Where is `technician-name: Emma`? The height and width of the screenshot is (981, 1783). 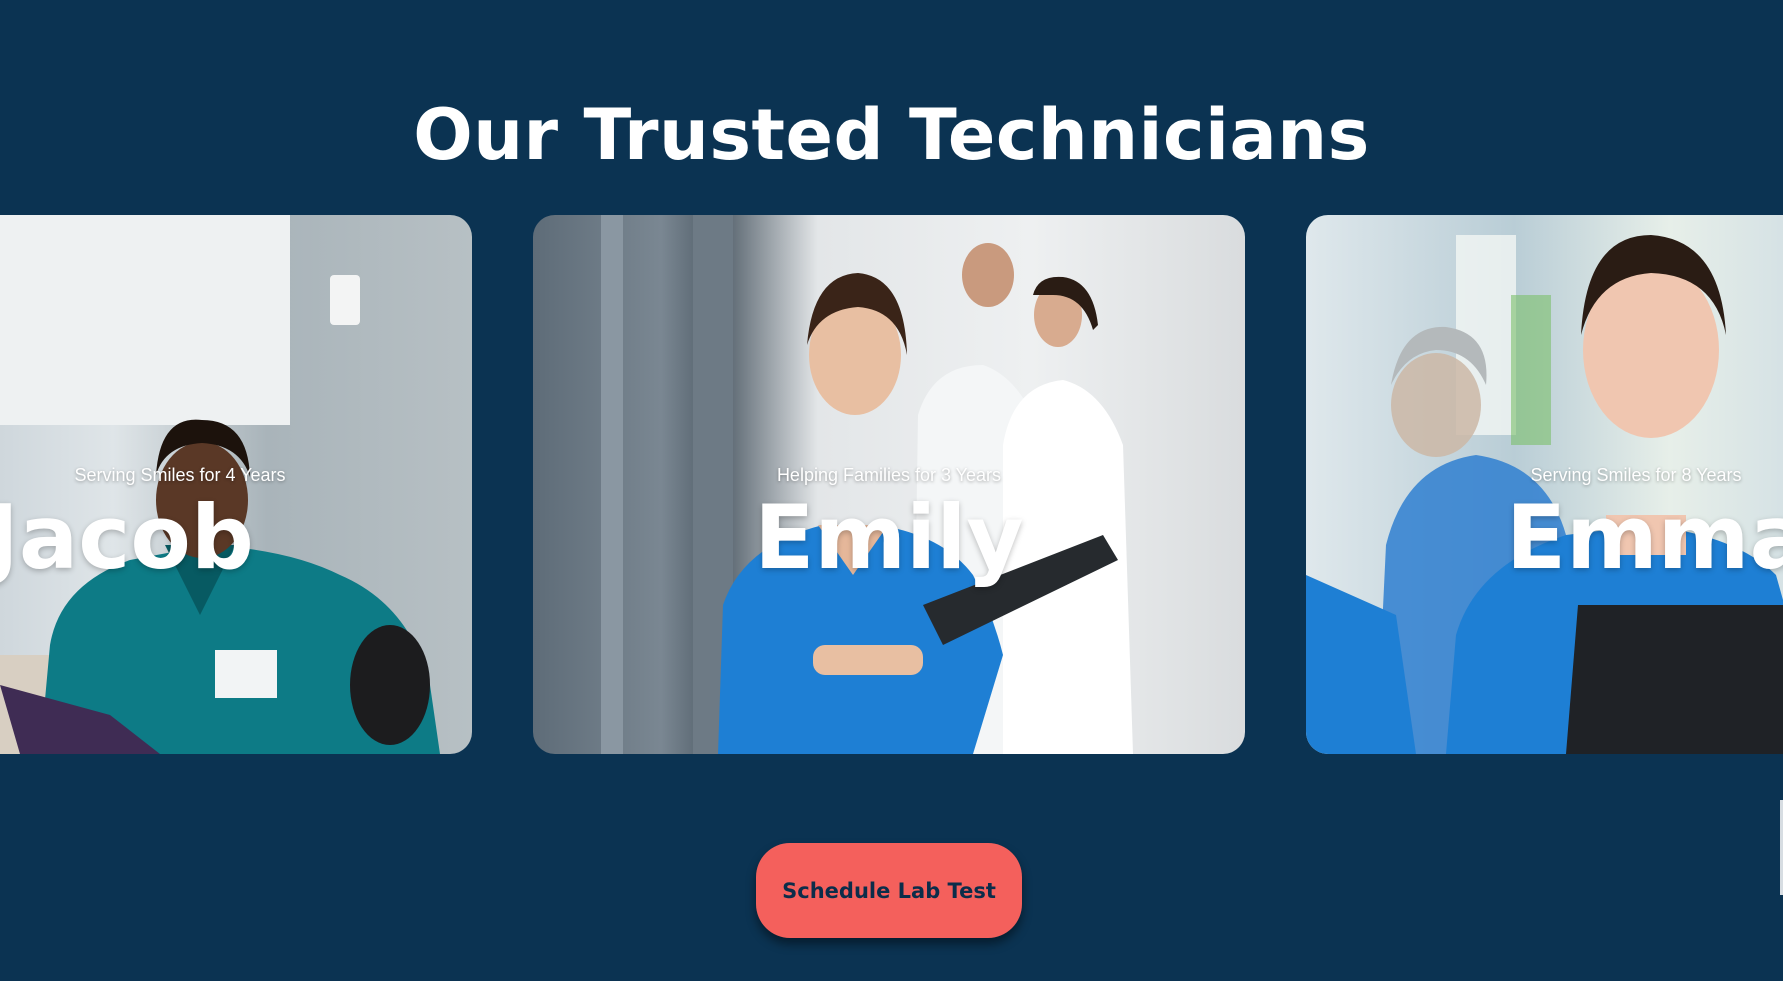 technician-name: Emma is located at coordinates (1644, 537).